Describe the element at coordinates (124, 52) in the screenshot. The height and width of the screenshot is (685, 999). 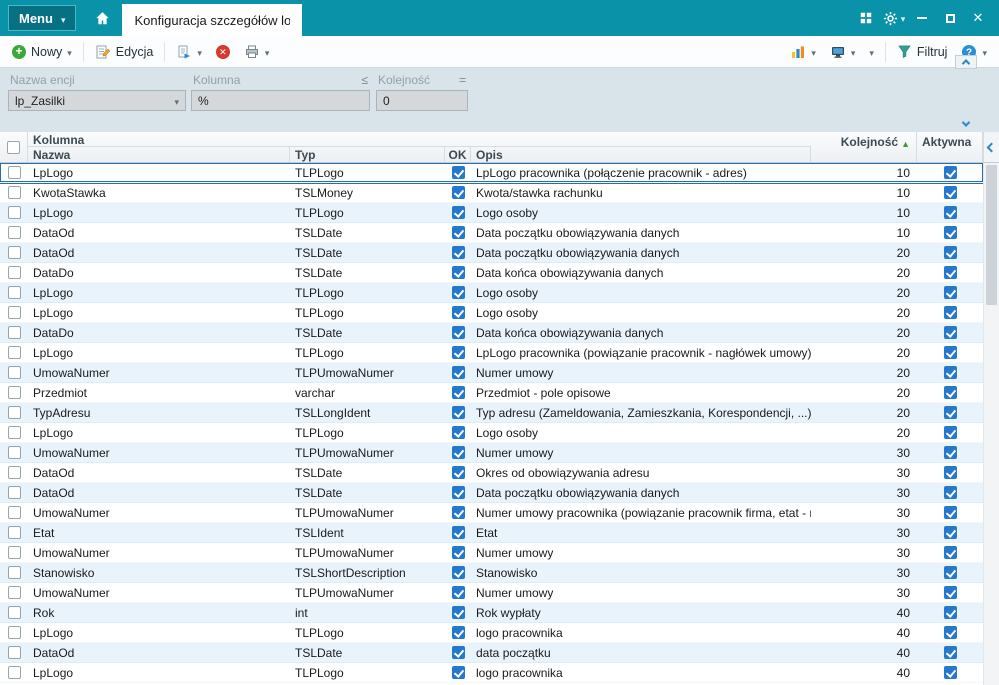
I see `edit-button: Edycja` at that location.